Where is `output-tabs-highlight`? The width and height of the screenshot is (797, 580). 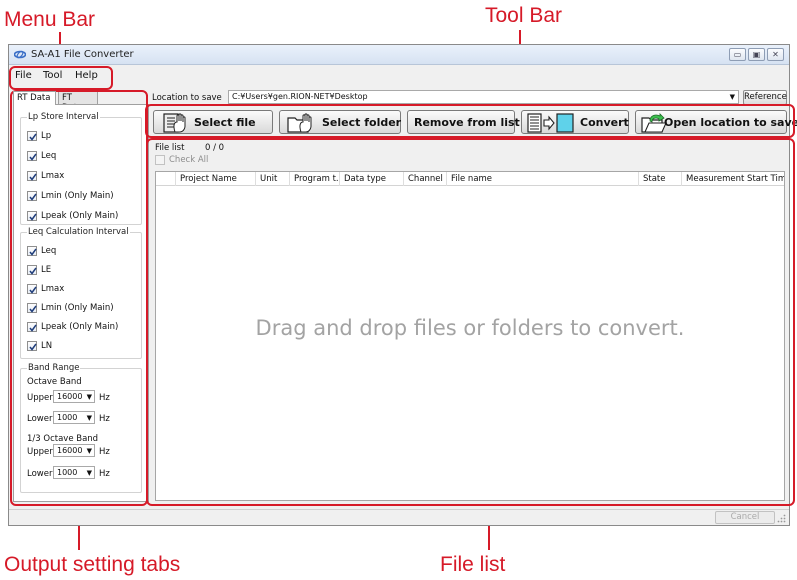
output-tabs-highlight is located at coordinates (79, 298).